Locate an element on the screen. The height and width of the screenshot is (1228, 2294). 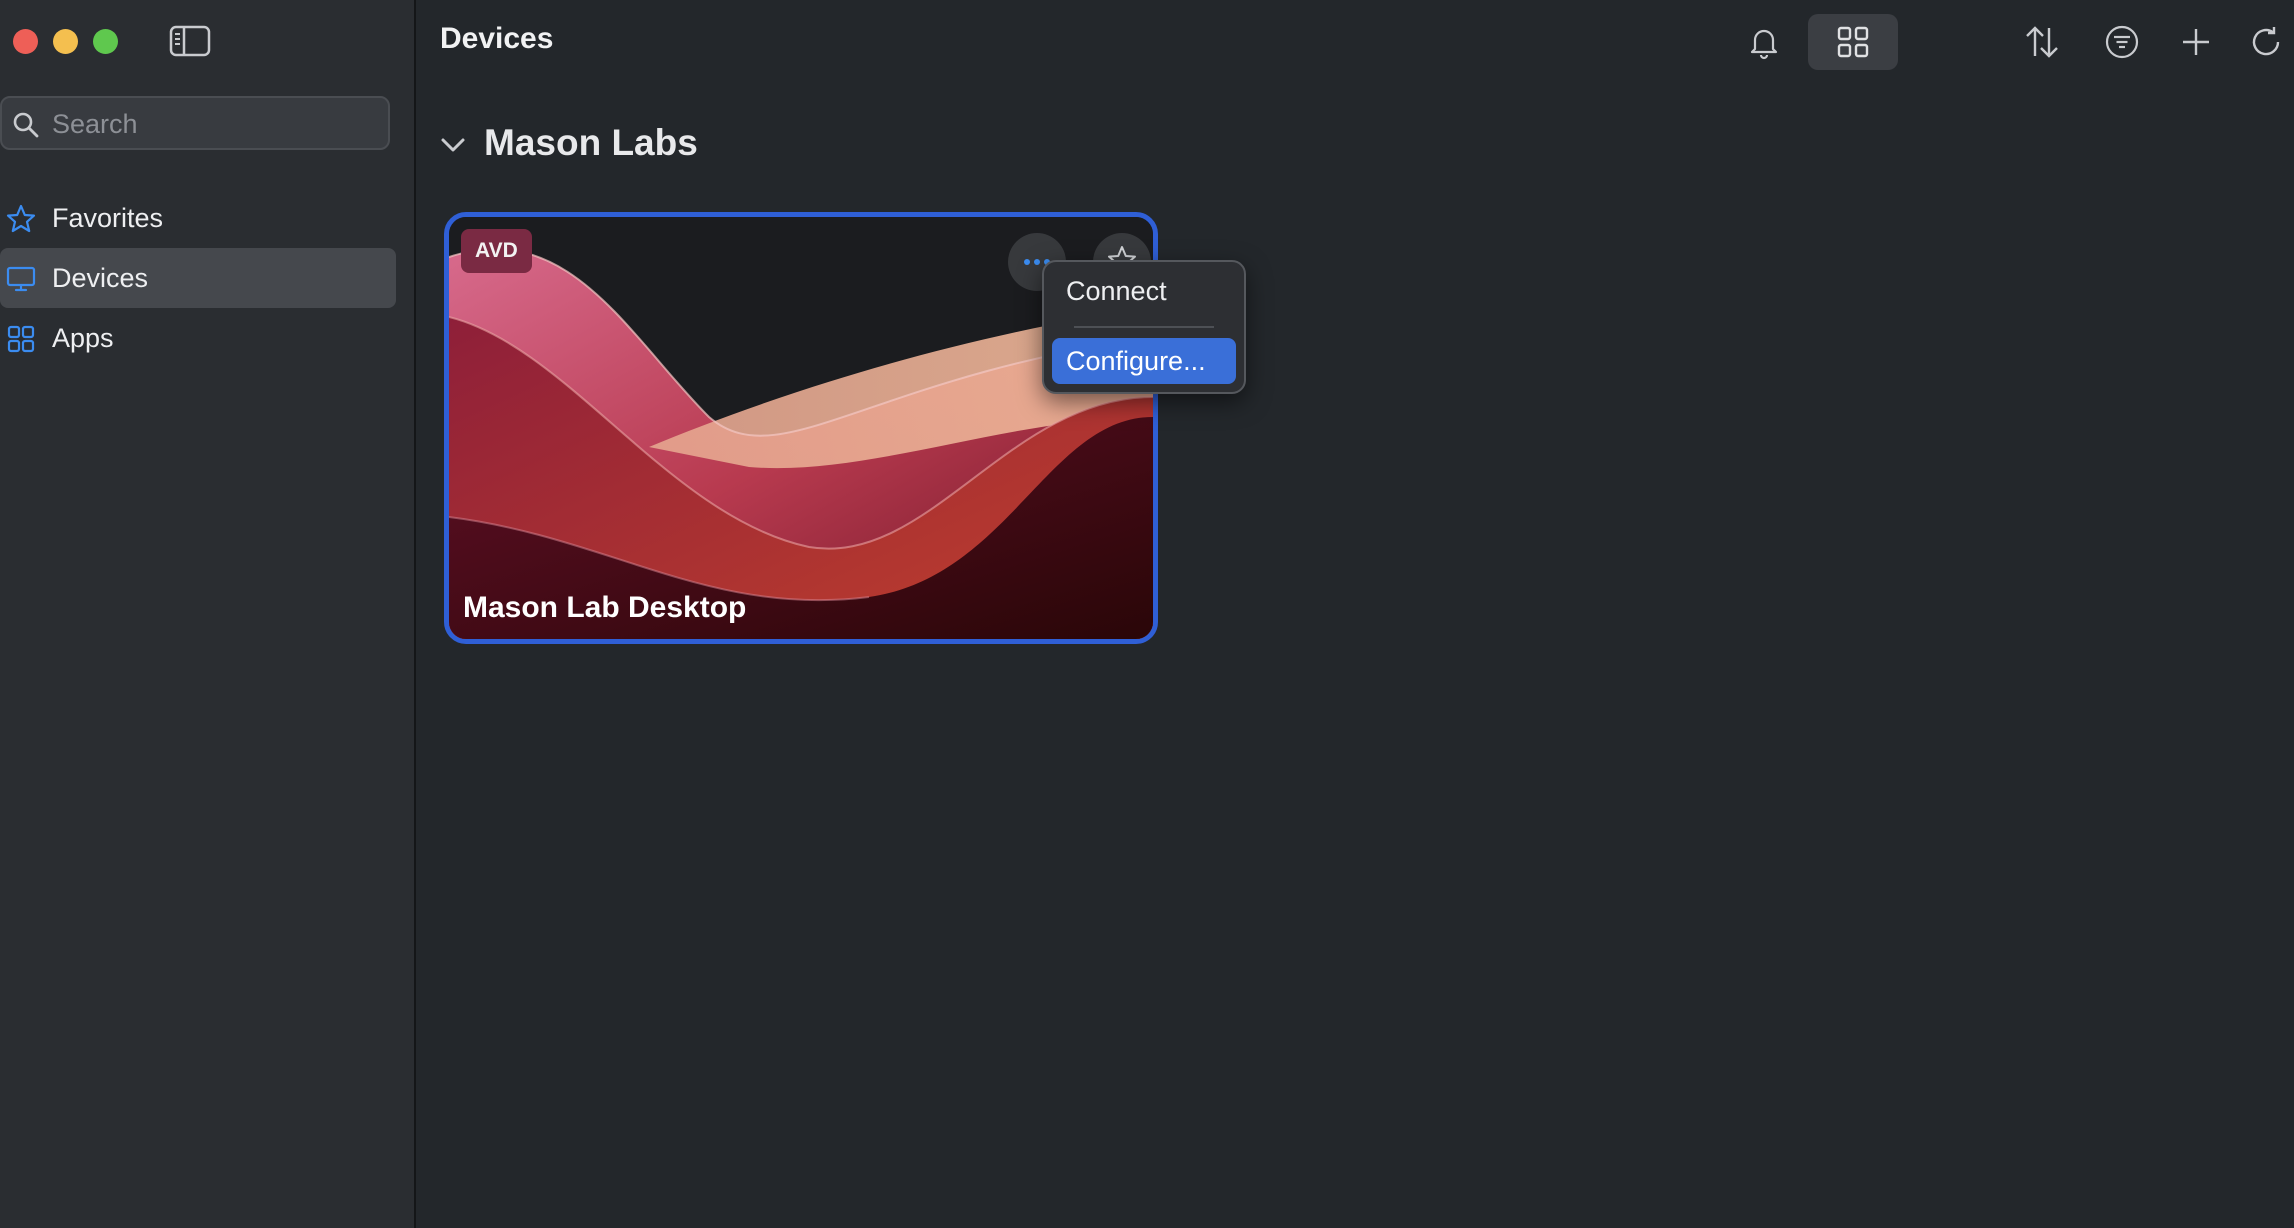
sidebar-nav: Favorites Devices Apps is located at coordinates (198, 278).